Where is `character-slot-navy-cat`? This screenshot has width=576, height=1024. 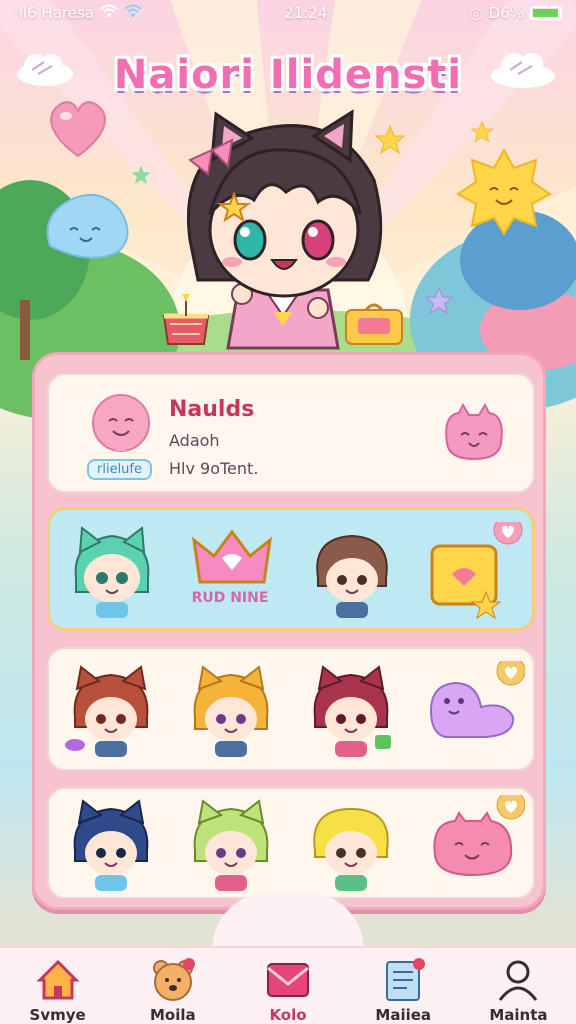 character-slot-navy-cat is located at coordinates (111, 845).